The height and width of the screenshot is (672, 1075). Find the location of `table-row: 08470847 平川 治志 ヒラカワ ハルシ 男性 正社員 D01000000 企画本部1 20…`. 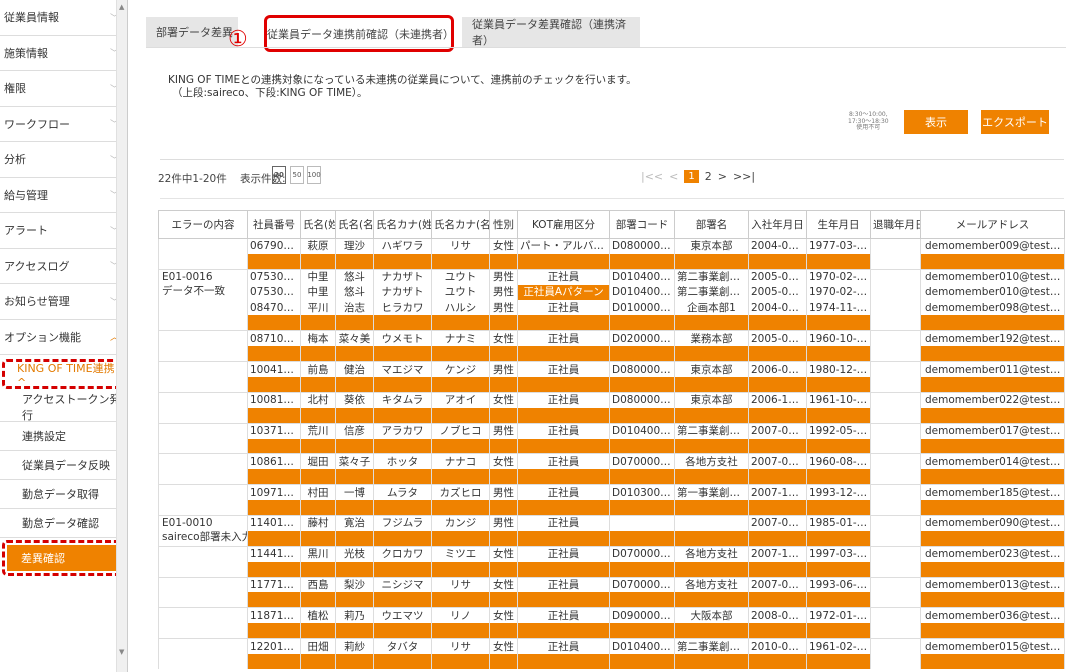

table-row: 08470847 平川 治志 ヒラカワ ハルシ 男性 正社員 D01000000 企画本部1 20… is located at coordinates (612, 308).